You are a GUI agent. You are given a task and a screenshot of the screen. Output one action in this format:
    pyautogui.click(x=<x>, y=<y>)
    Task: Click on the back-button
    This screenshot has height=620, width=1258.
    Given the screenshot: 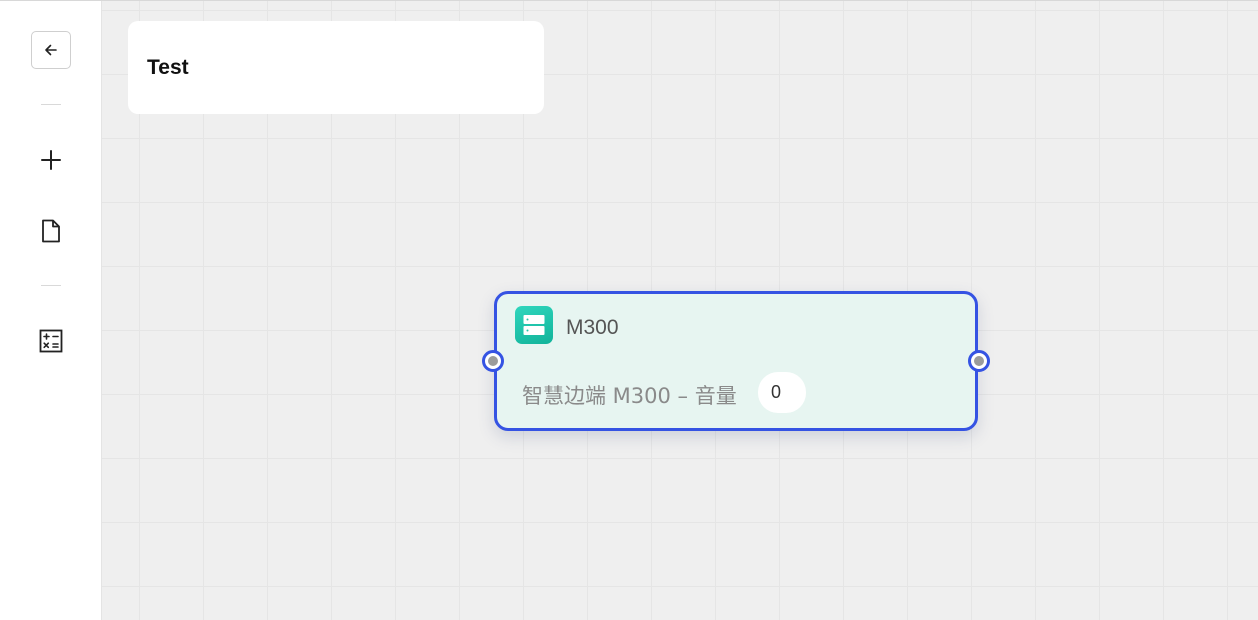 What is the action you would take?
    pyautogui.click(x=51, y=50)
    